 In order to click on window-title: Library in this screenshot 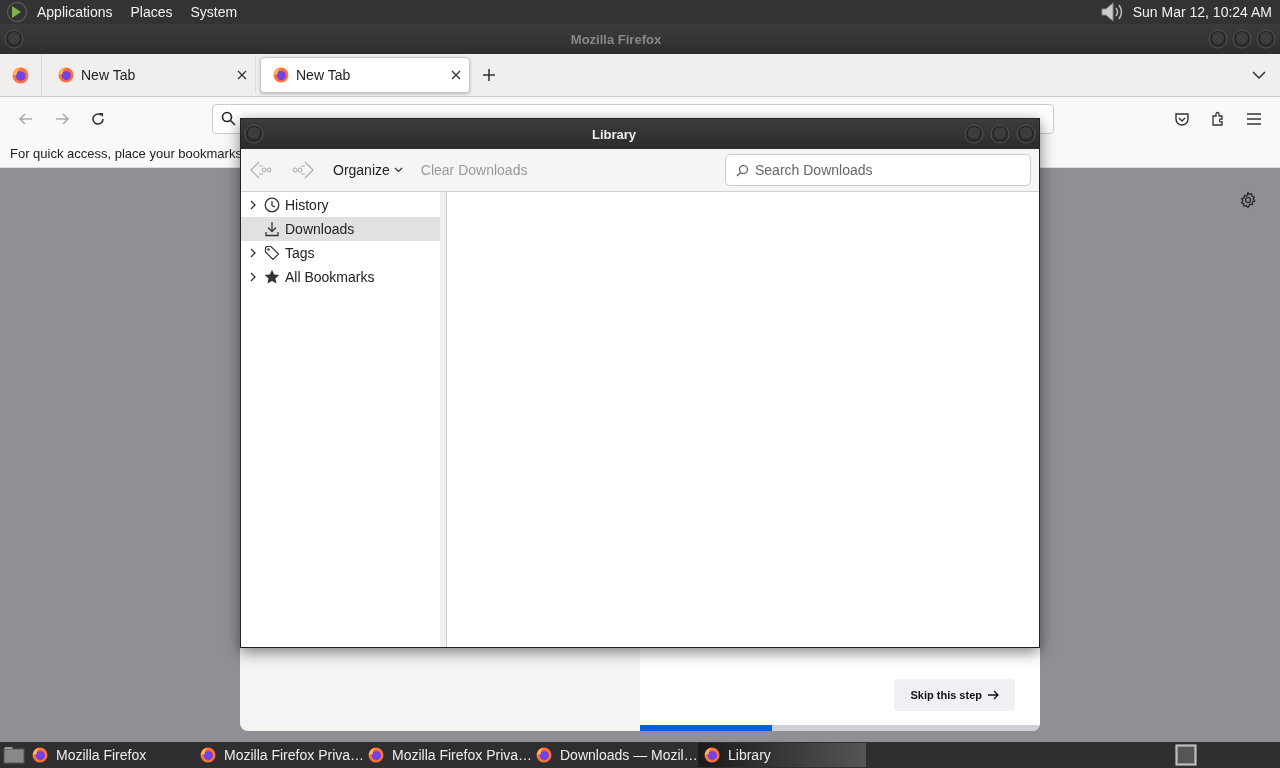, I will do `click(614, 134)`.